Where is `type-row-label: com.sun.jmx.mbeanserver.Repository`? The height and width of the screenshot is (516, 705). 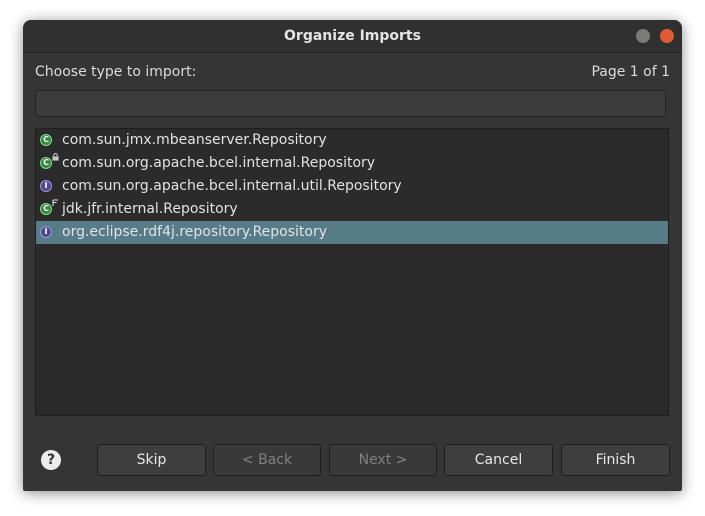
type-row-label: com.sun.jmx.mbeanserver.Repository is located at coordinates (194, 140).